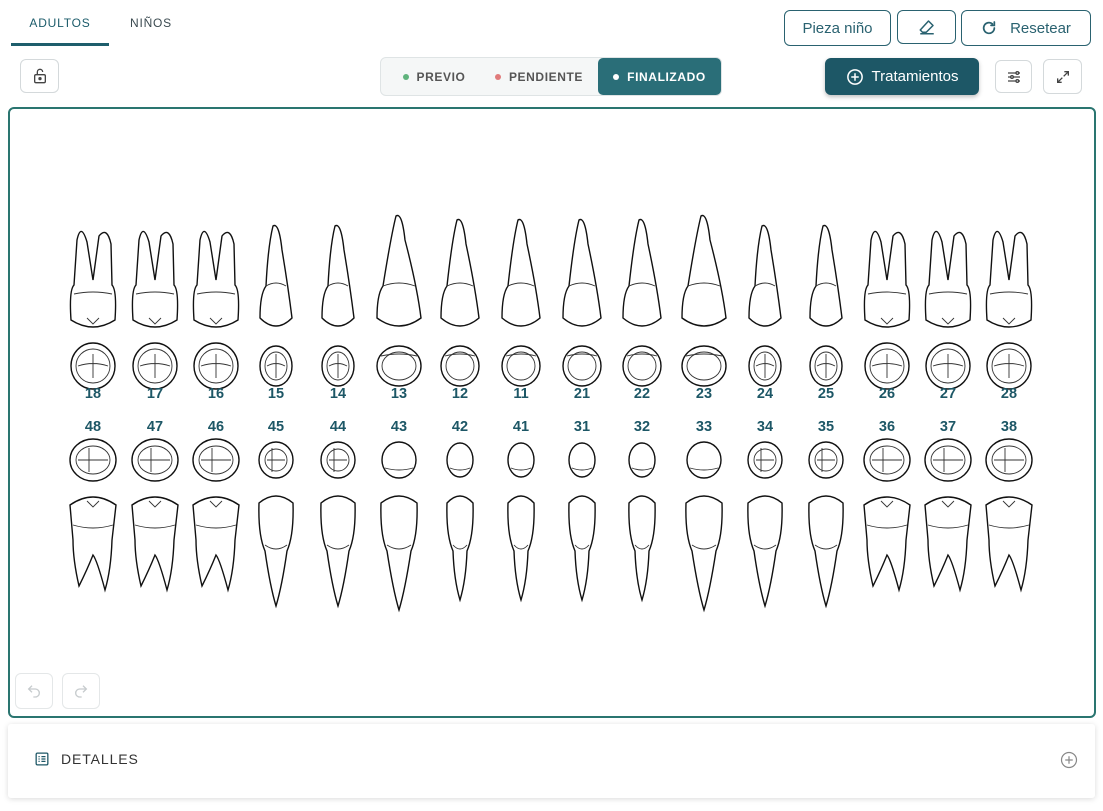 The width and height of the screenshot is (1103, 811). Describe the element at coordinates (338, 394) in the screenshot. I see `tooth-number: 14` at that location.